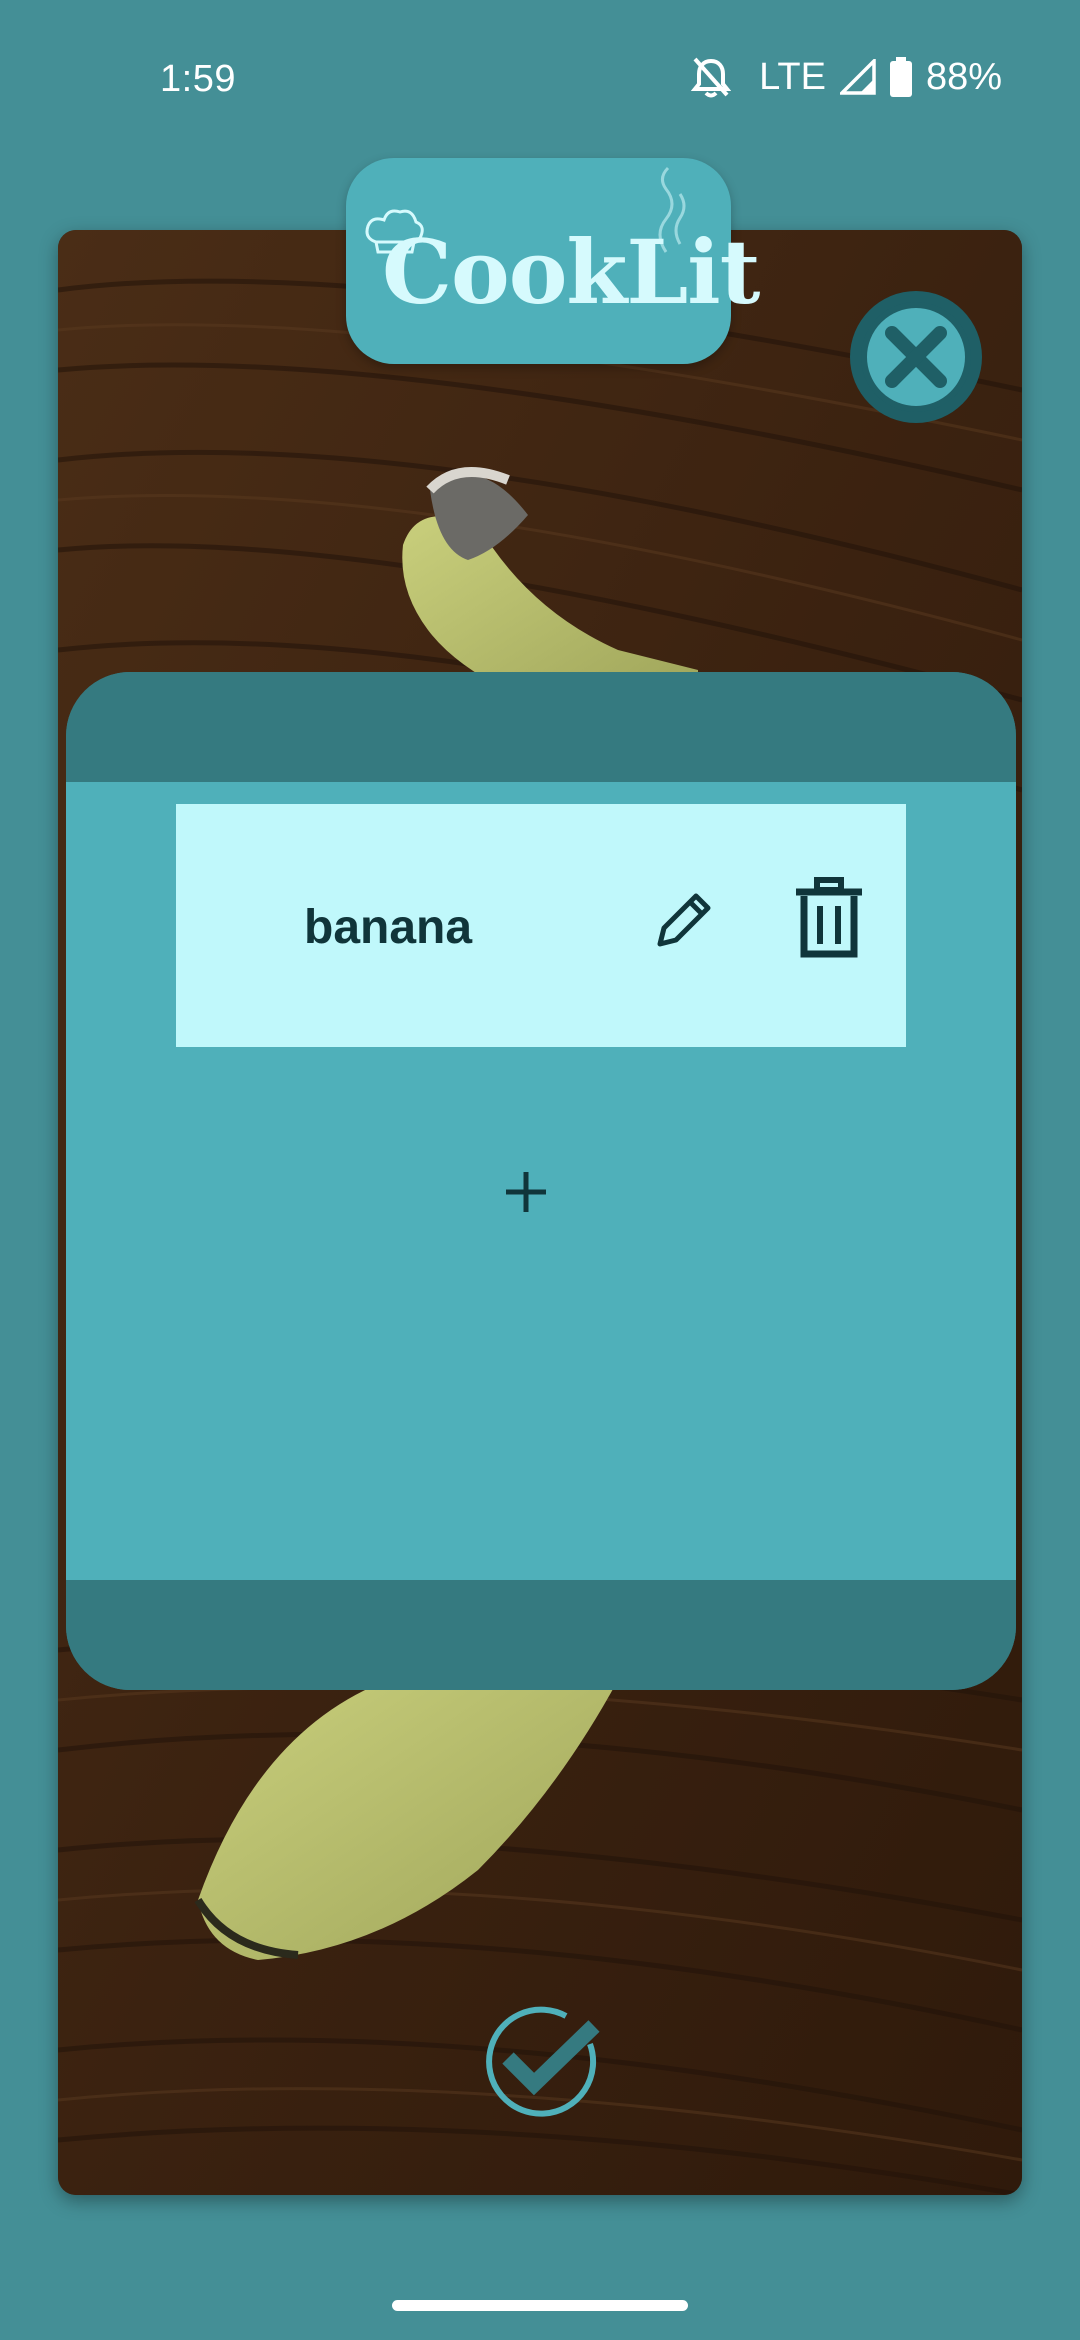 The image size is (1080, 2340). Describe the element at coordinates (541, 925) in the screenshot. I see `ingredient-item: banana` at that location.